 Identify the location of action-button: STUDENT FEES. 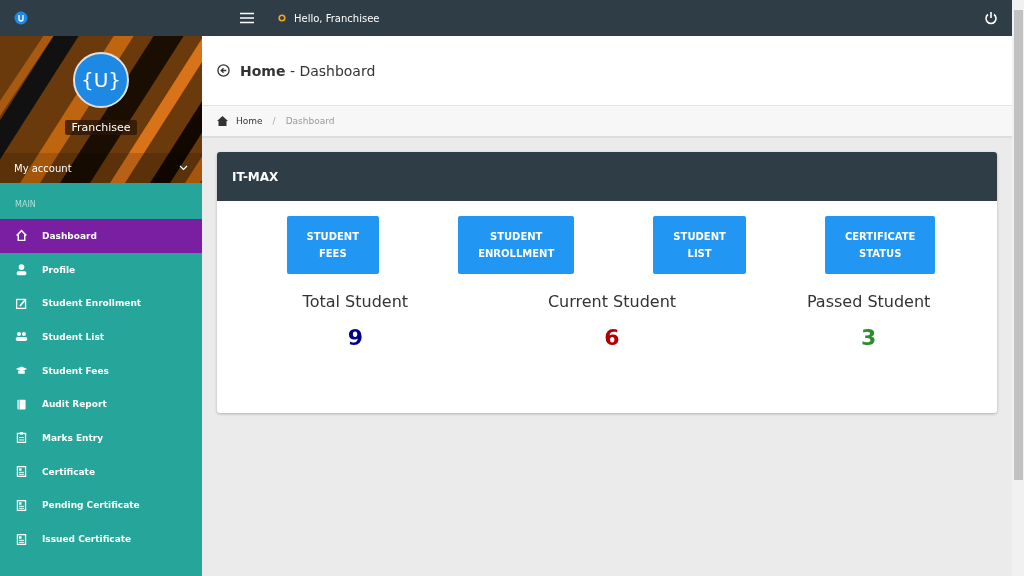
(332, 245).